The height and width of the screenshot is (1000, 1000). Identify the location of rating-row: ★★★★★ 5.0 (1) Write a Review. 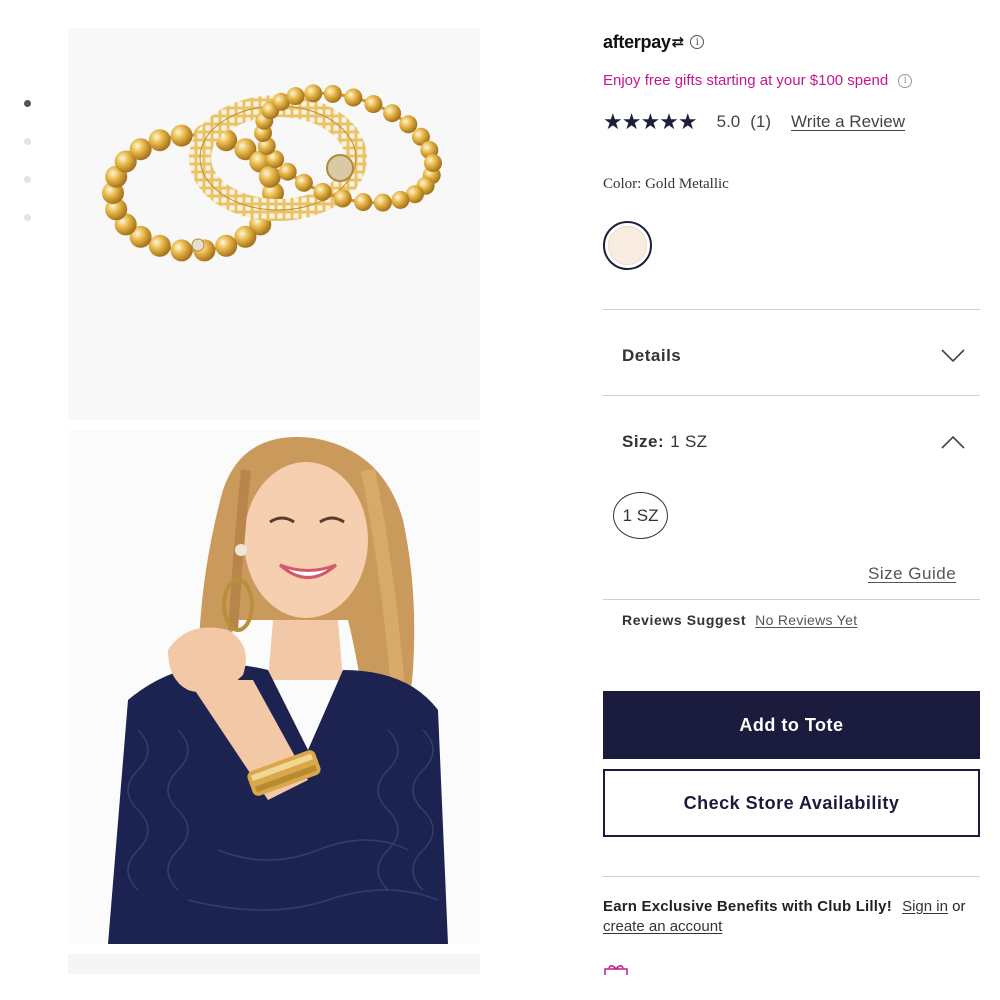
(754, 122).